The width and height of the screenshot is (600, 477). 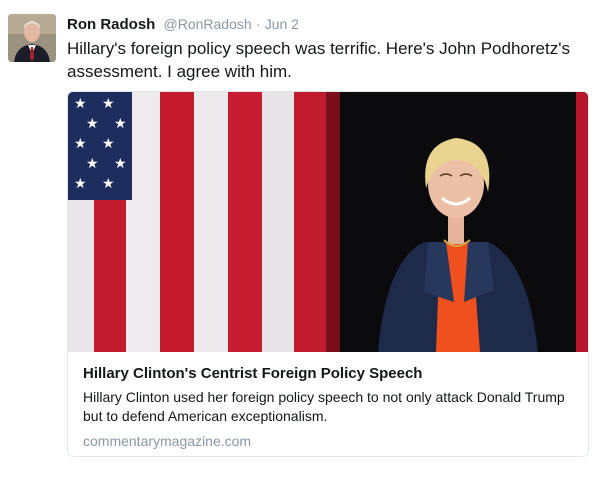 I want to click on tweet-header: Ron Radosh @RonRadosh · Jun 2, so click(x=183, y=24).